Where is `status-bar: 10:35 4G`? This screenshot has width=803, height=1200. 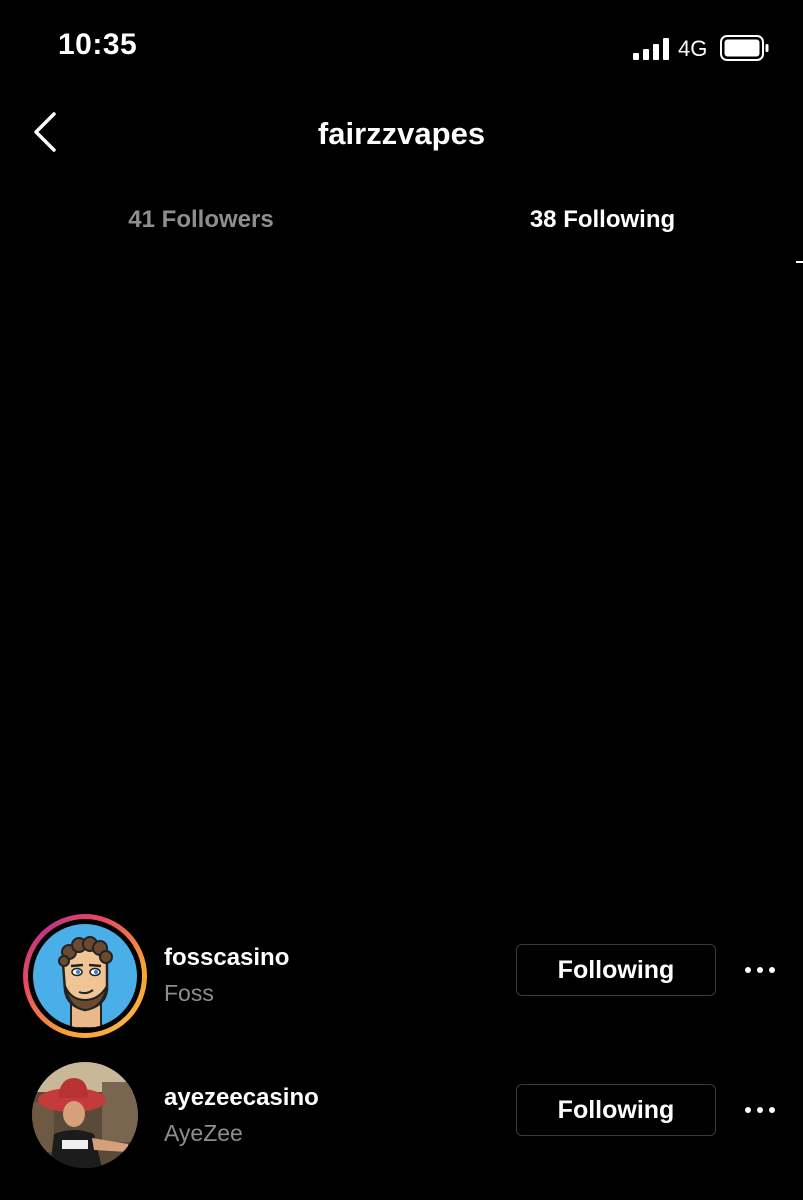
status-bar: 10:35 4G is located at coordinates (401, 48).